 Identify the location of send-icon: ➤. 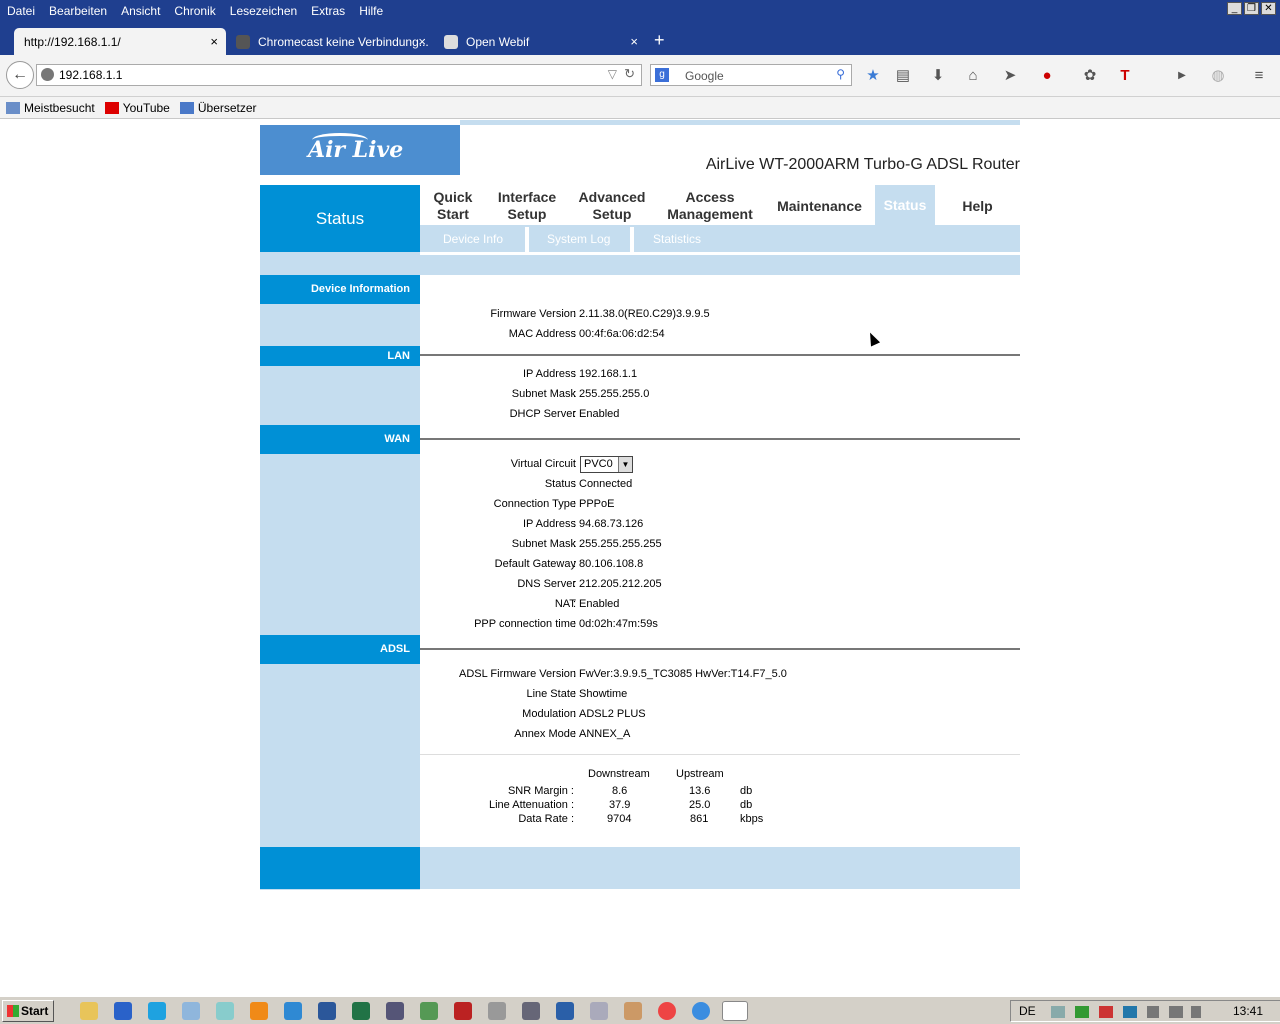
(1010, 76).